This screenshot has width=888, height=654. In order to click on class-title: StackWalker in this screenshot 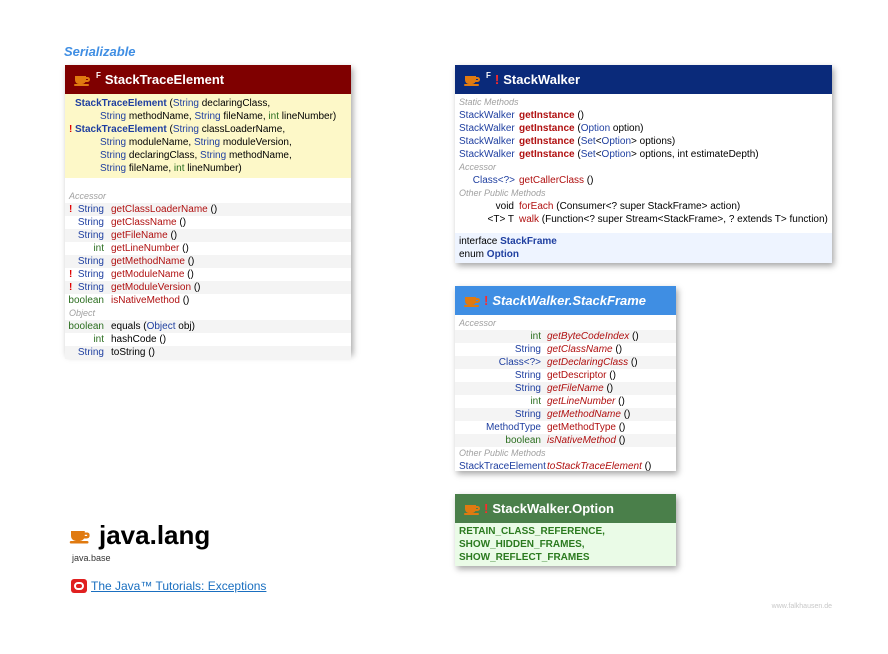, I will do `click(542, 79)`.